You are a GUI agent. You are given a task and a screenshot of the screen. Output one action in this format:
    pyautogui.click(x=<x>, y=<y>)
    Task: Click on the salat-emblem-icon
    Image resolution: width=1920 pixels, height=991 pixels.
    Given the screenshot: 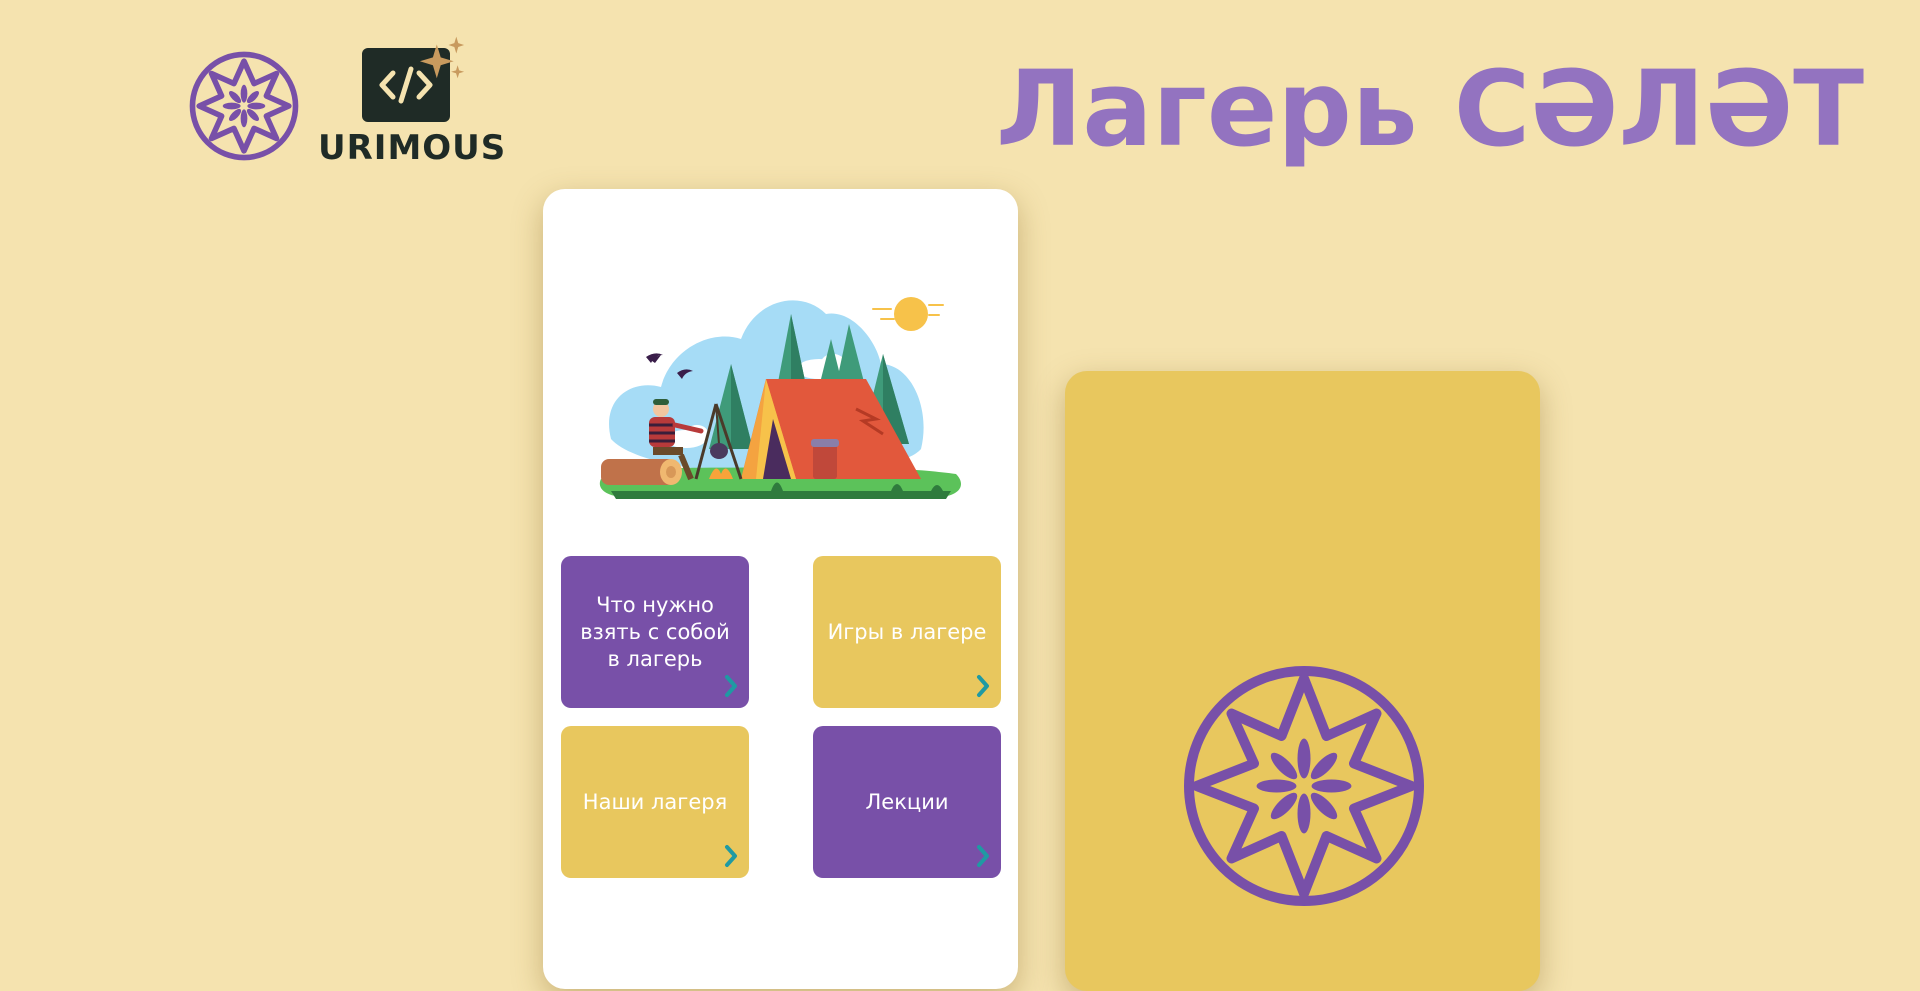 What is the action you would take?
    pyautogui.click(x=1304, y=786)
    